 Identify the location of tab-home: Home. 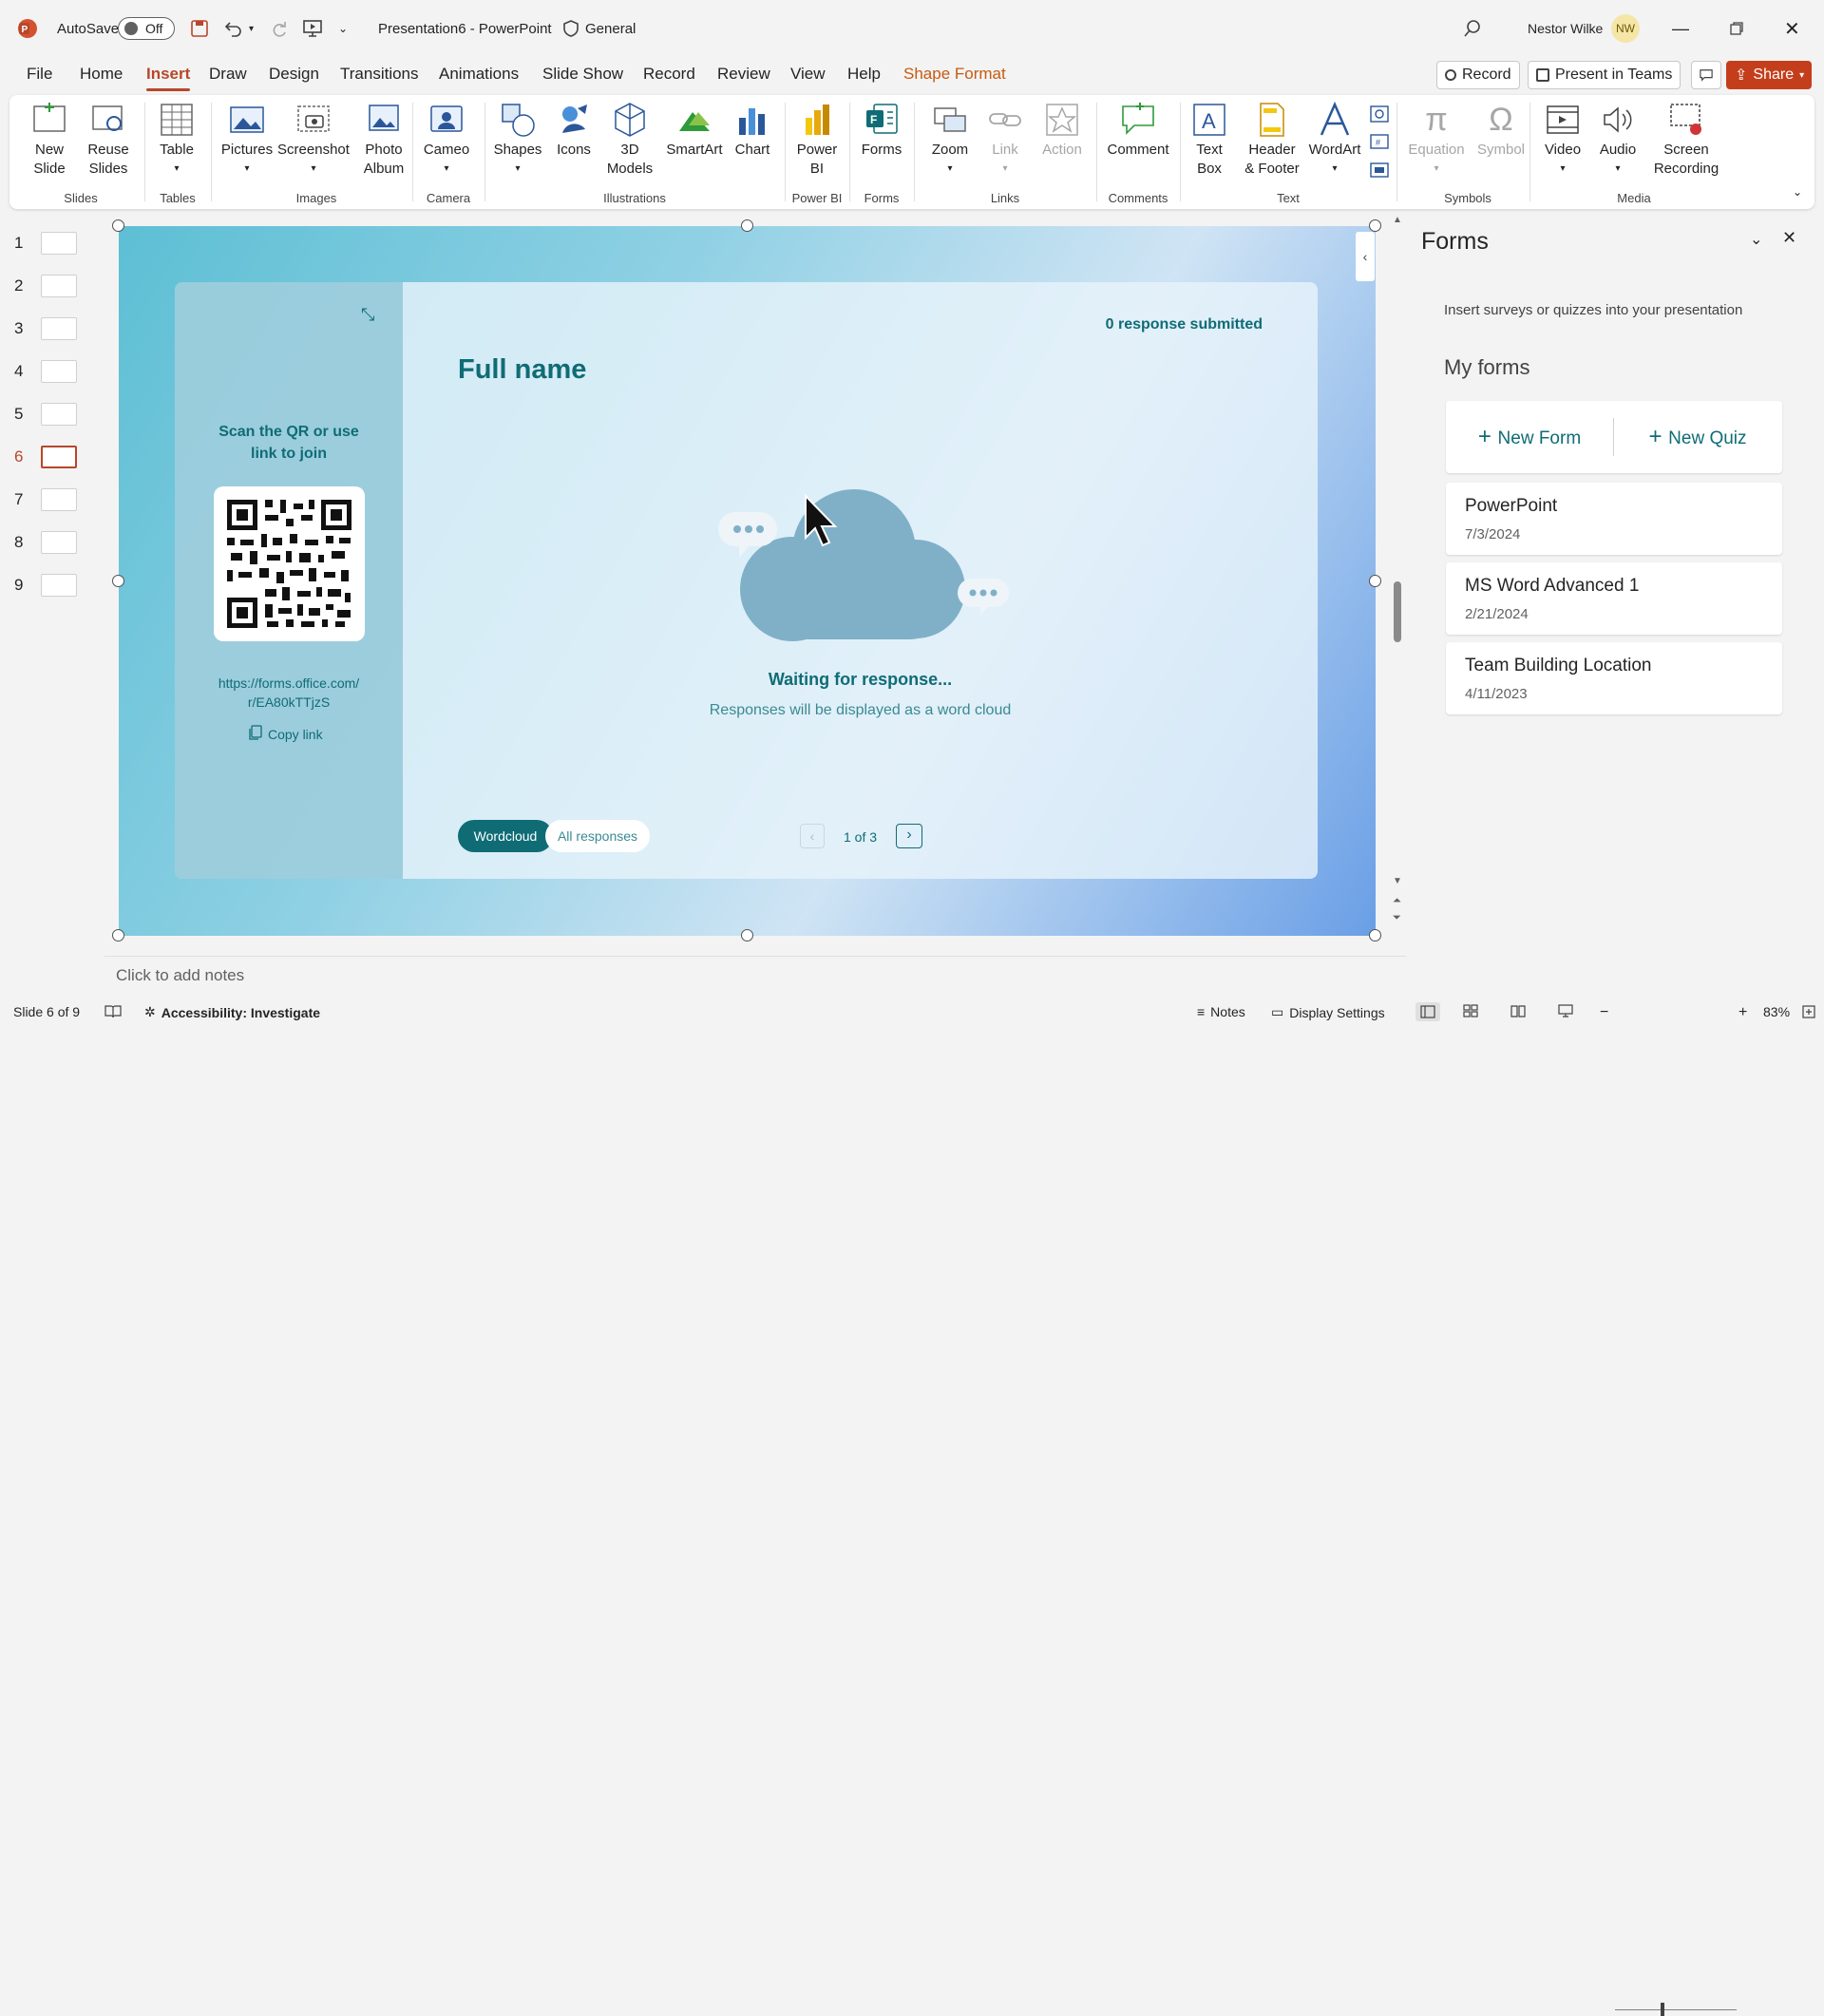
(101, 77).